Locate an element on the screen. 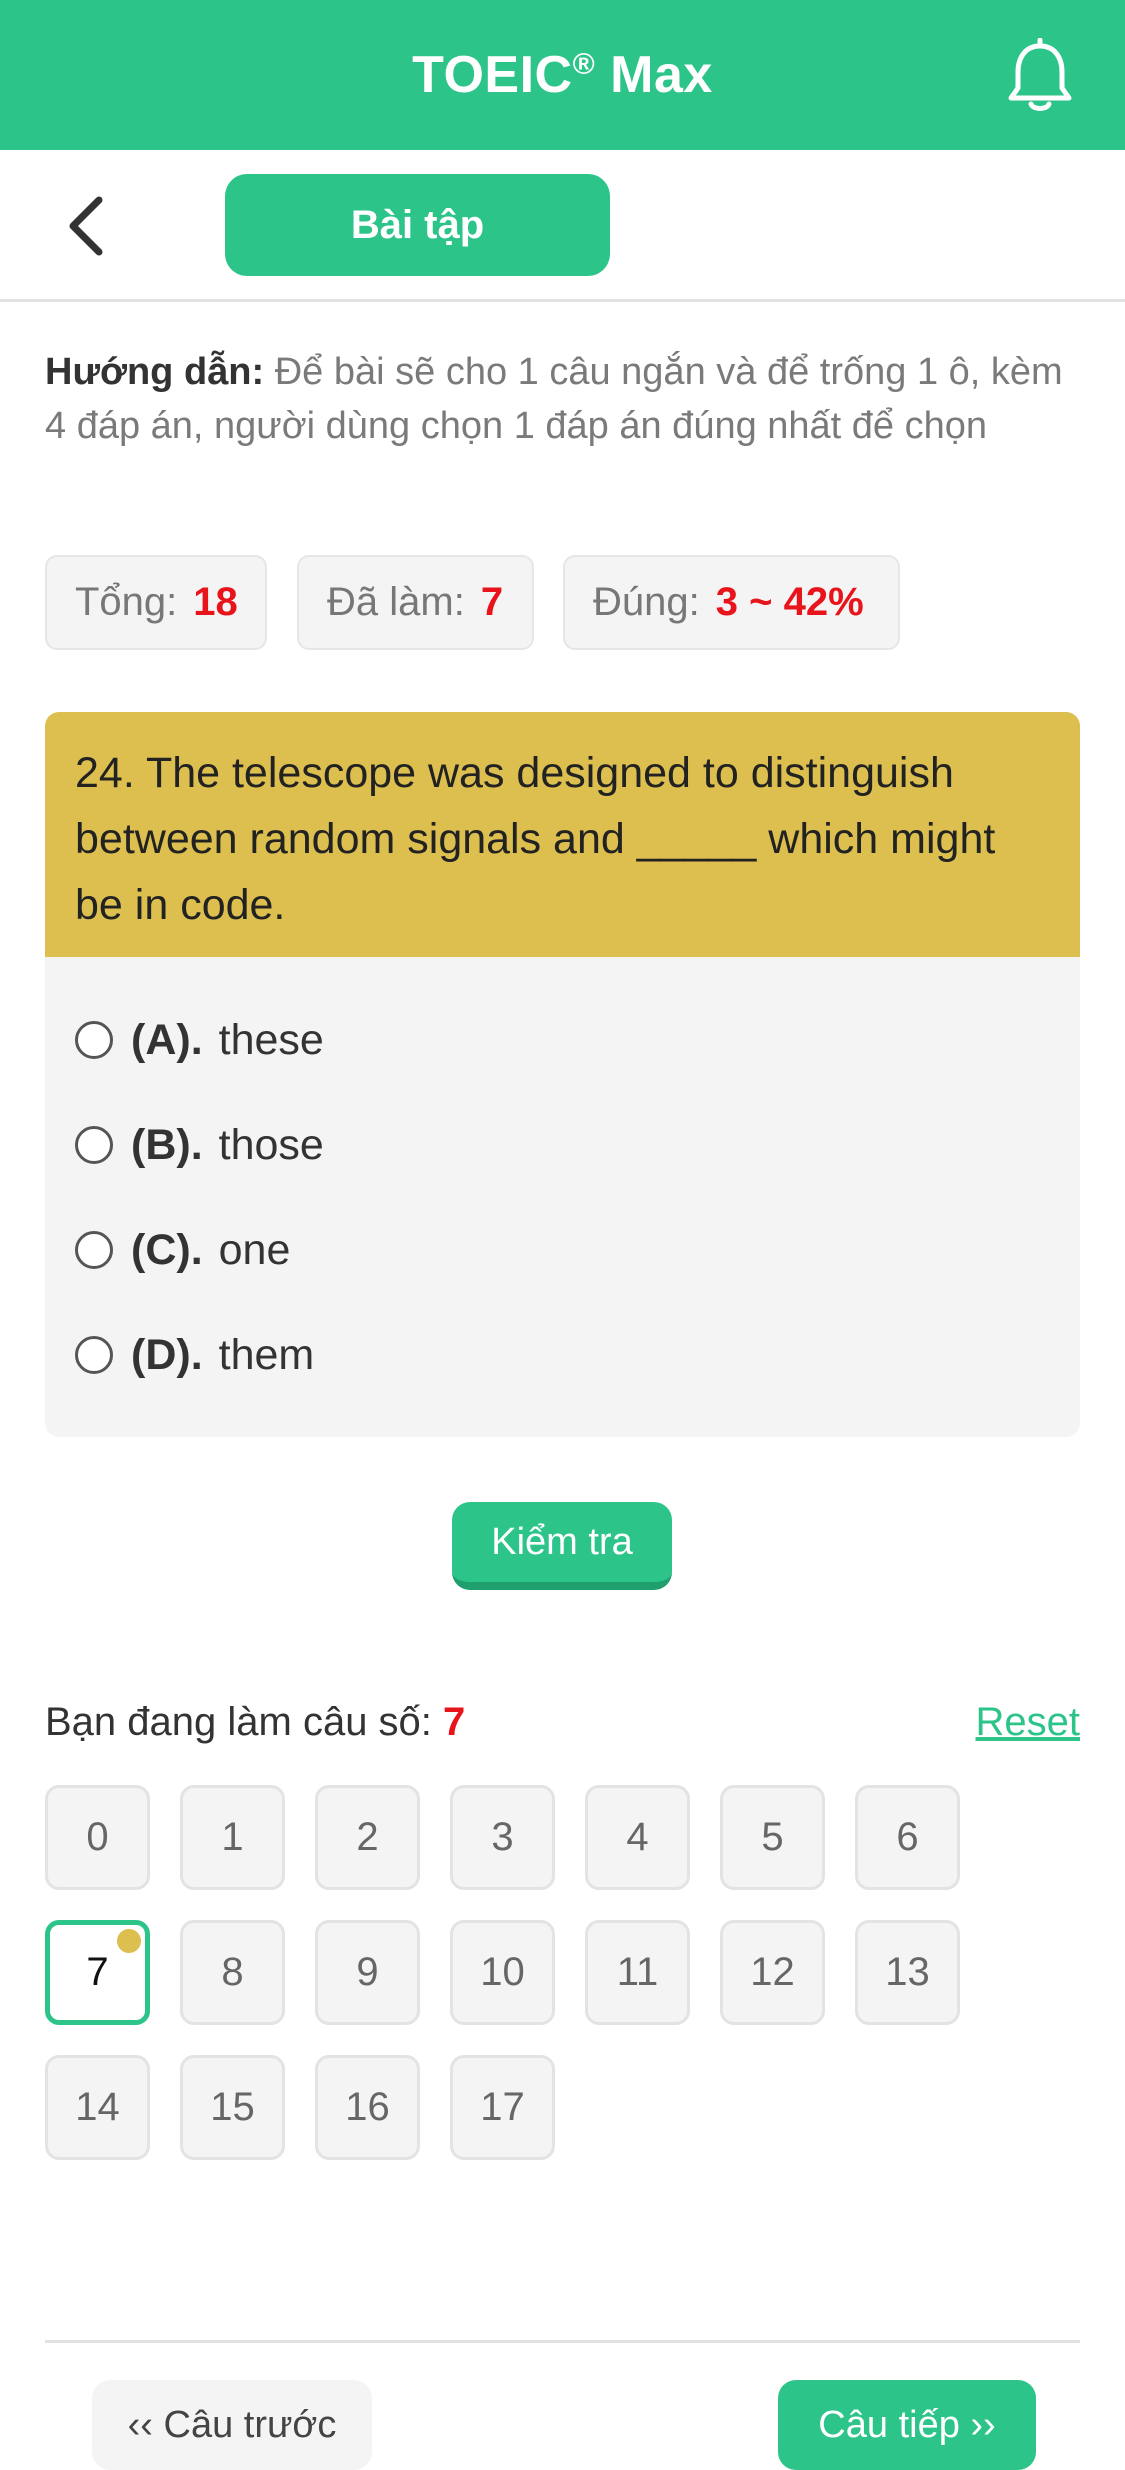  option-letter: (B). is located at coordinates (167, 1144).